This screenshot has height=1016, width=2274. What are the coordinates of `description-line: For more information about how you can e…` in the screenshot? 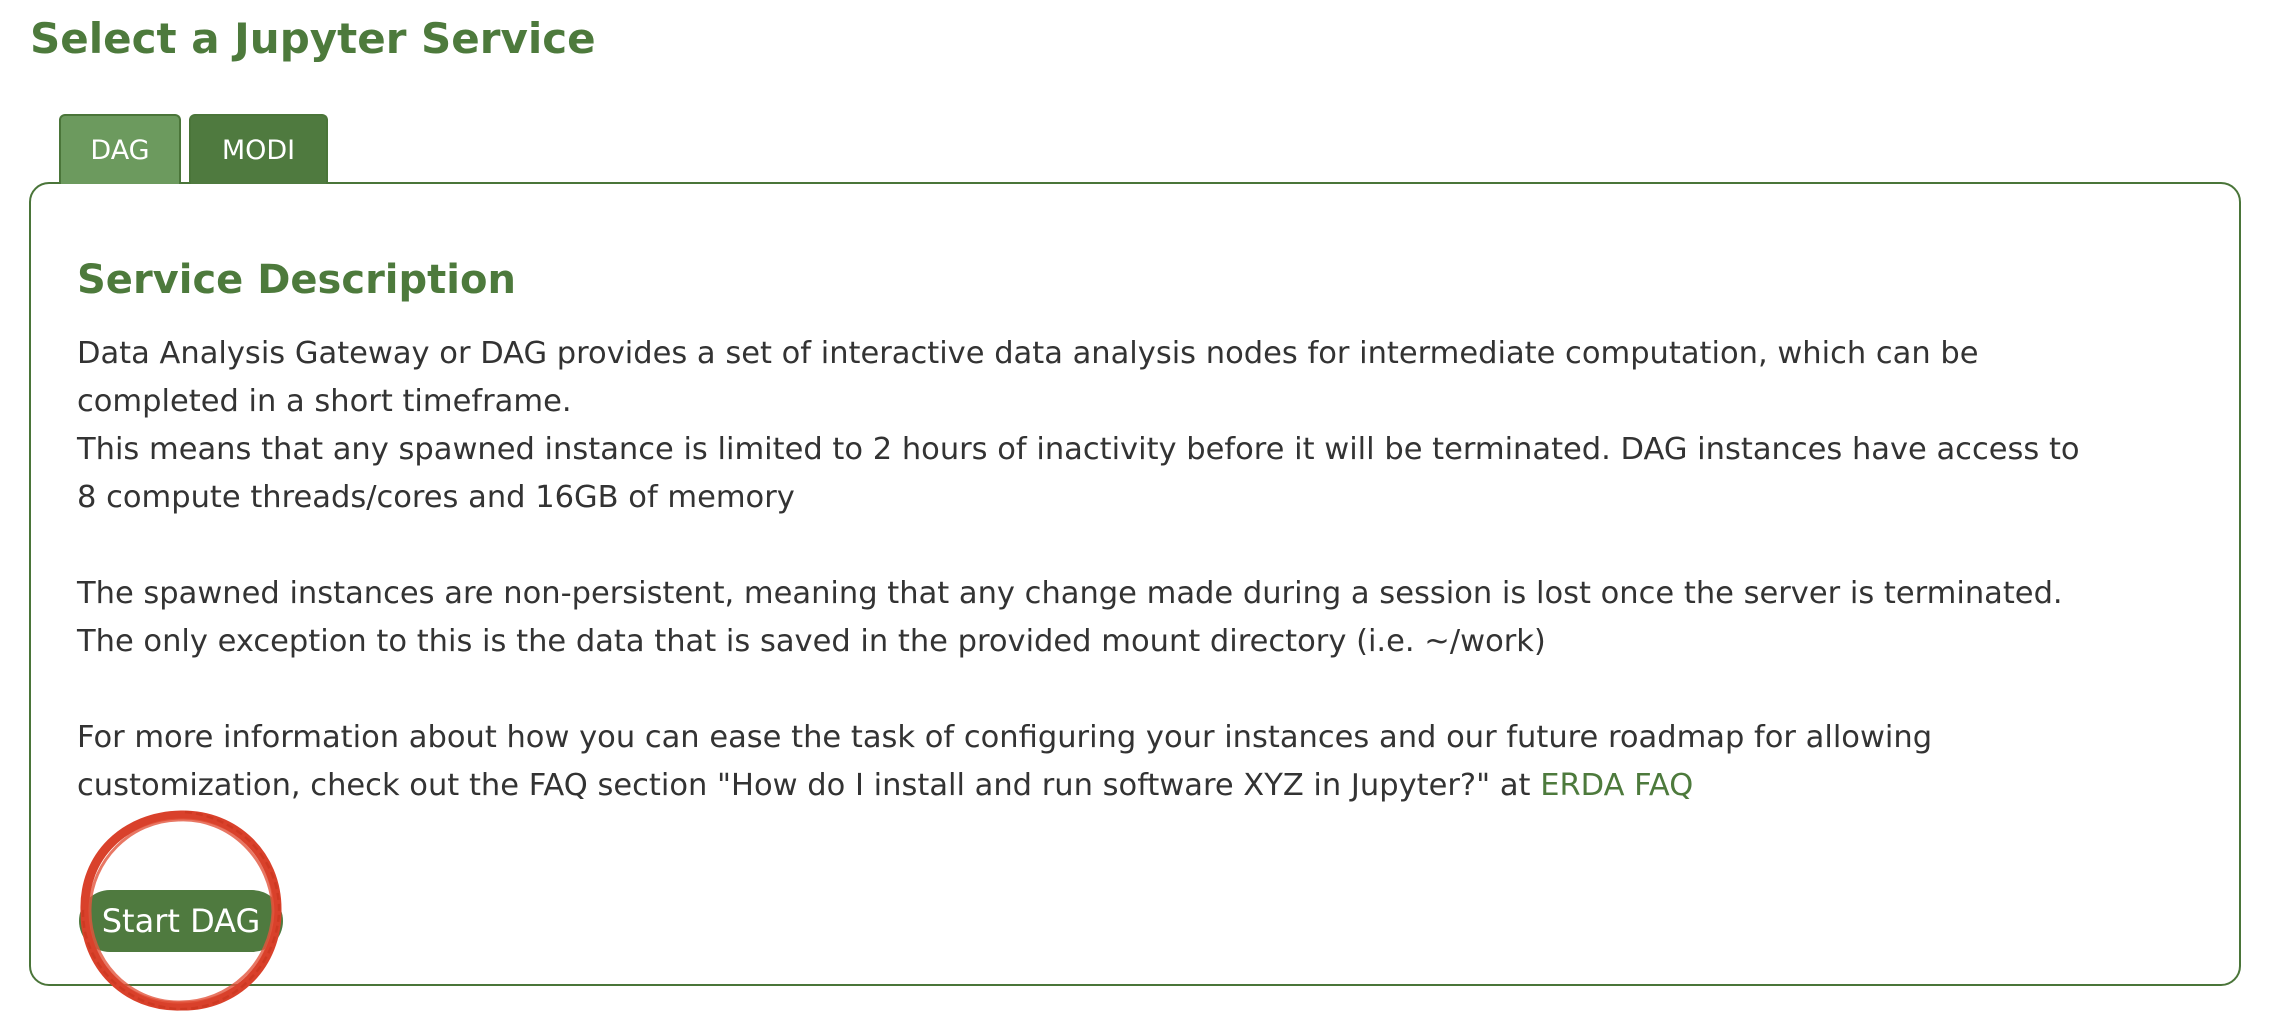 It's located at (1005, 737).